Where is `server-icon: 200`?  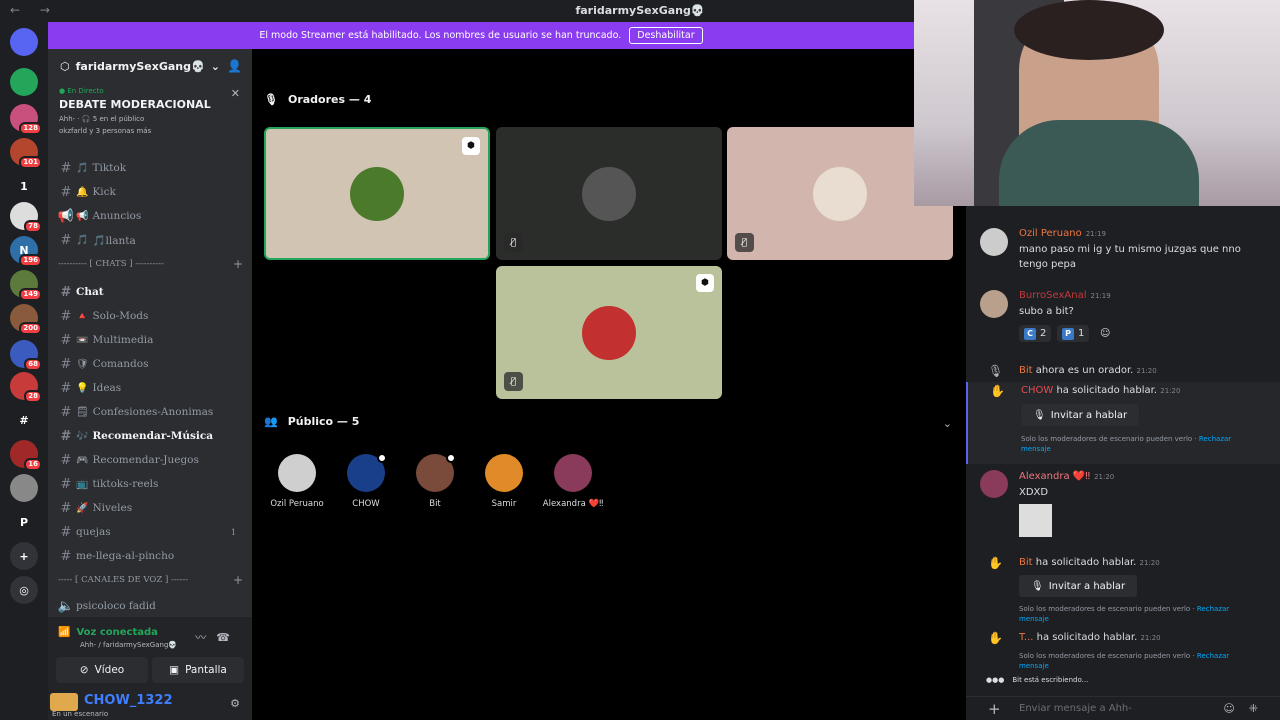
server-icon: 200 is located at coordinates (26, 319).